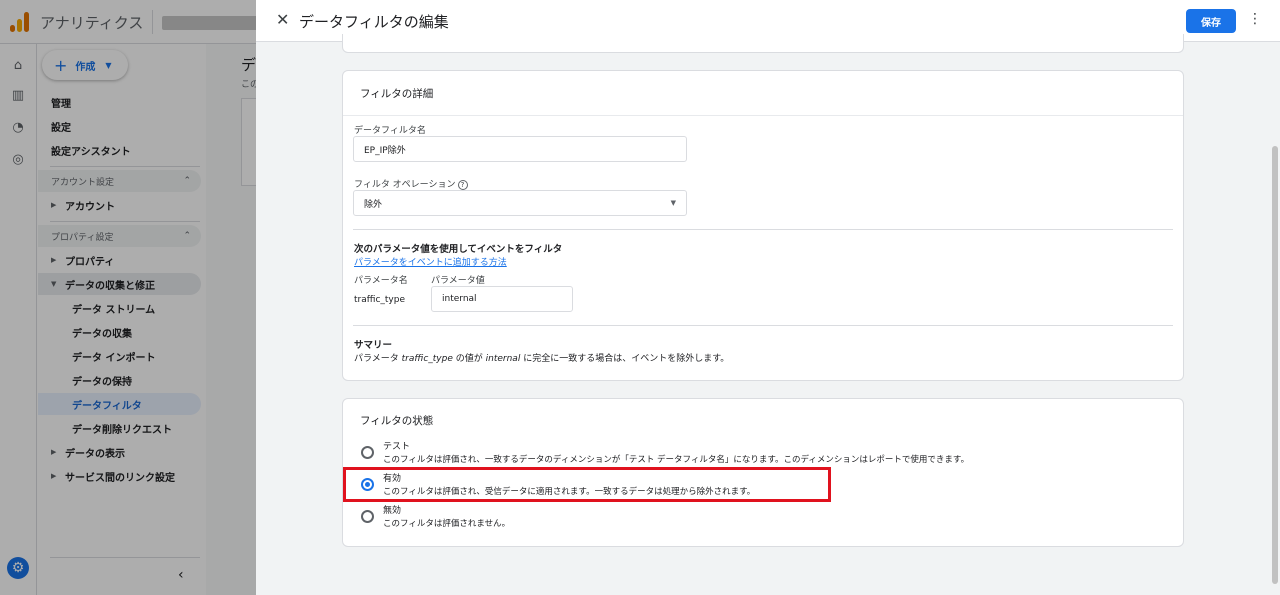 The width and height of the screenshot is (1280, 595). What do you see at coordinates (390, 131) in the screenshot?
I see `filter-name-label: データフィルタ名` at bounding box center [390, 131].